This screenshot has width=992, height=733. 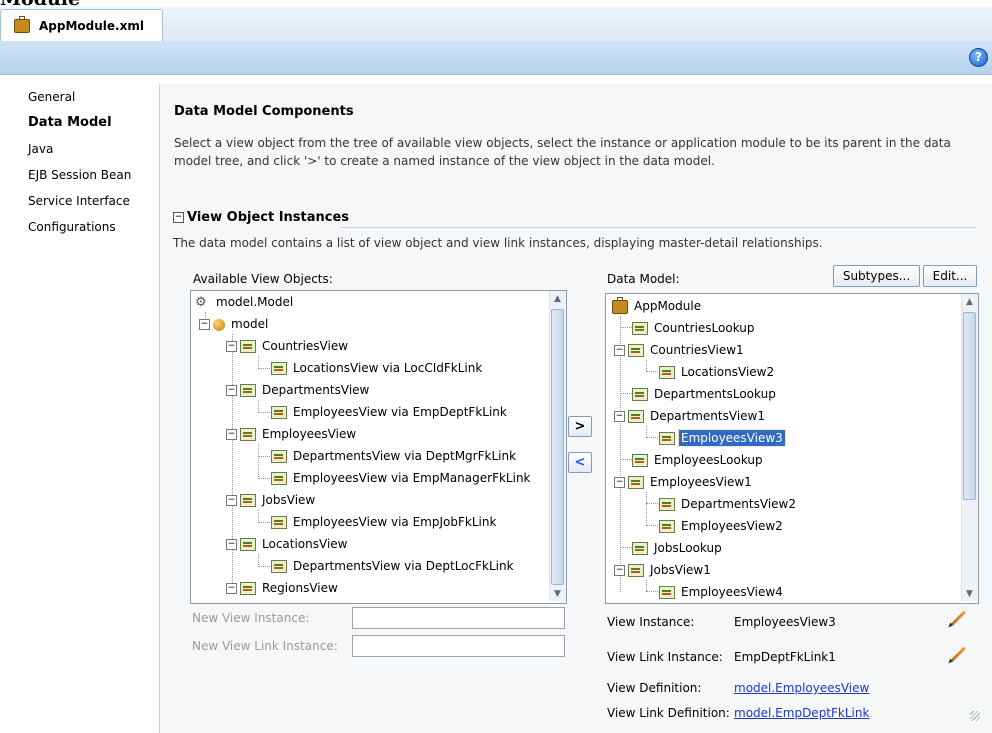 I want to click on tree-item: AppModule, so click(x=657, y=306).